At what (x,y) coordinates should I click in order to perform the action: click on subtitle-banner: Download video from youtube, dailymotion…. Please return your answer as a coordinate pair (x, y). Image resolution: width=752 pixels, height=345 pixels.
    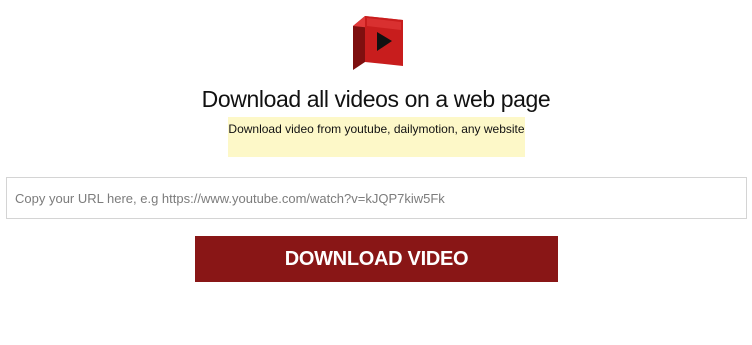
    Looking at the image, I should click on (376, 137).